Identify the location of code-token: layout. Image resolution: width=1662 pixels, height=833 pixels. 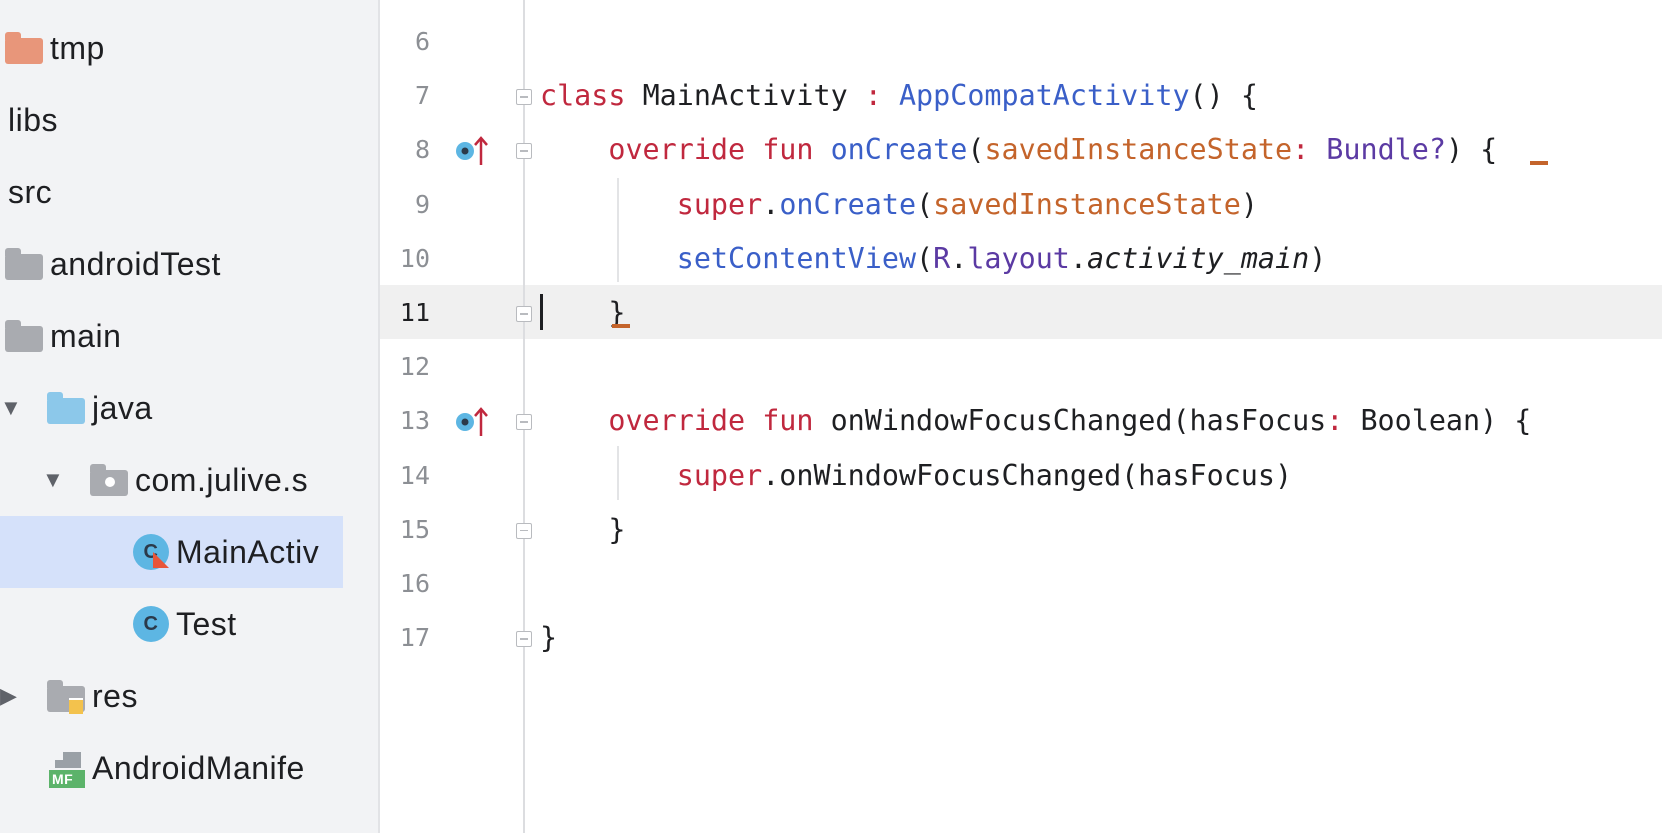
(1018, 258).